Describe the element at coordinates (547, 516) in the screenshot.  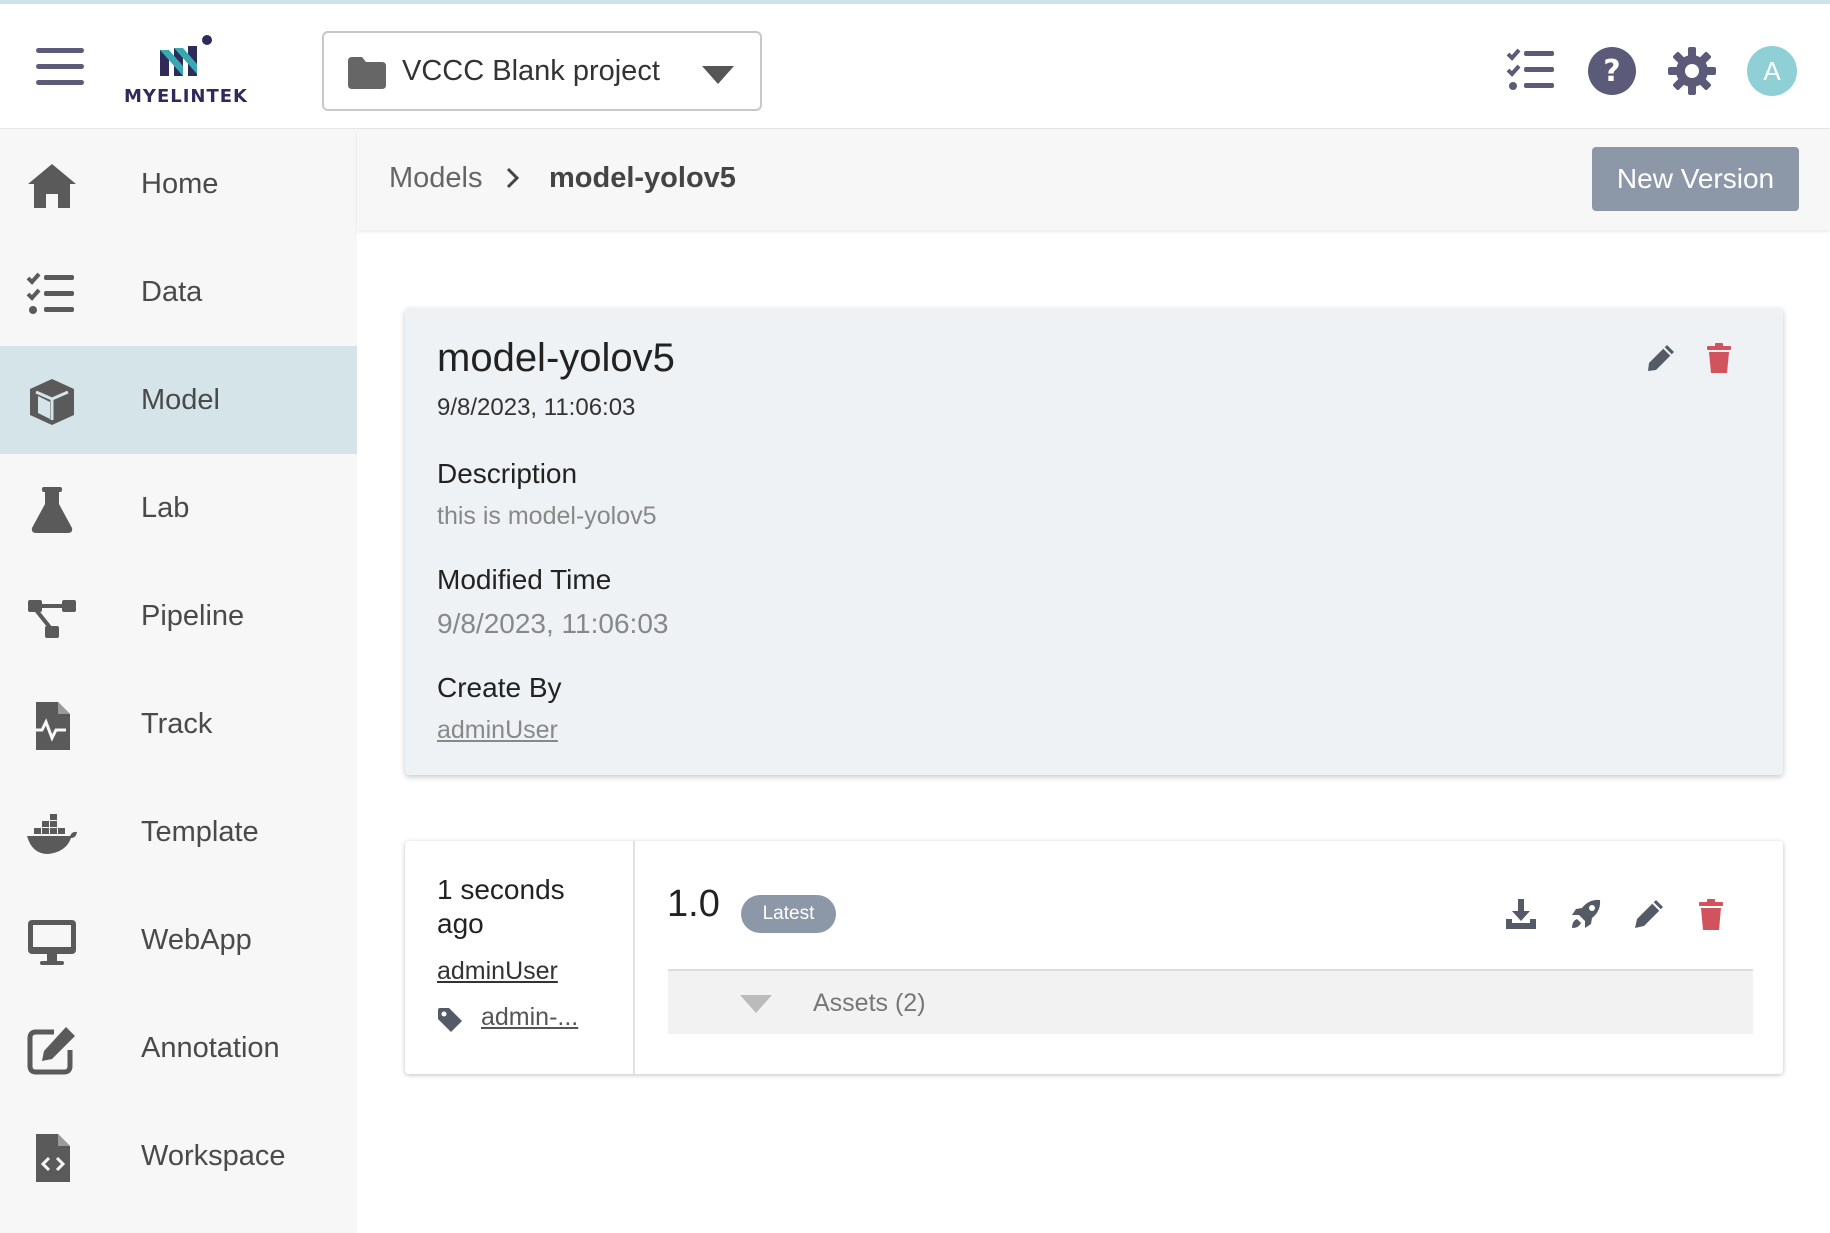
I see `description-value: this is model-yolov5` at that location.